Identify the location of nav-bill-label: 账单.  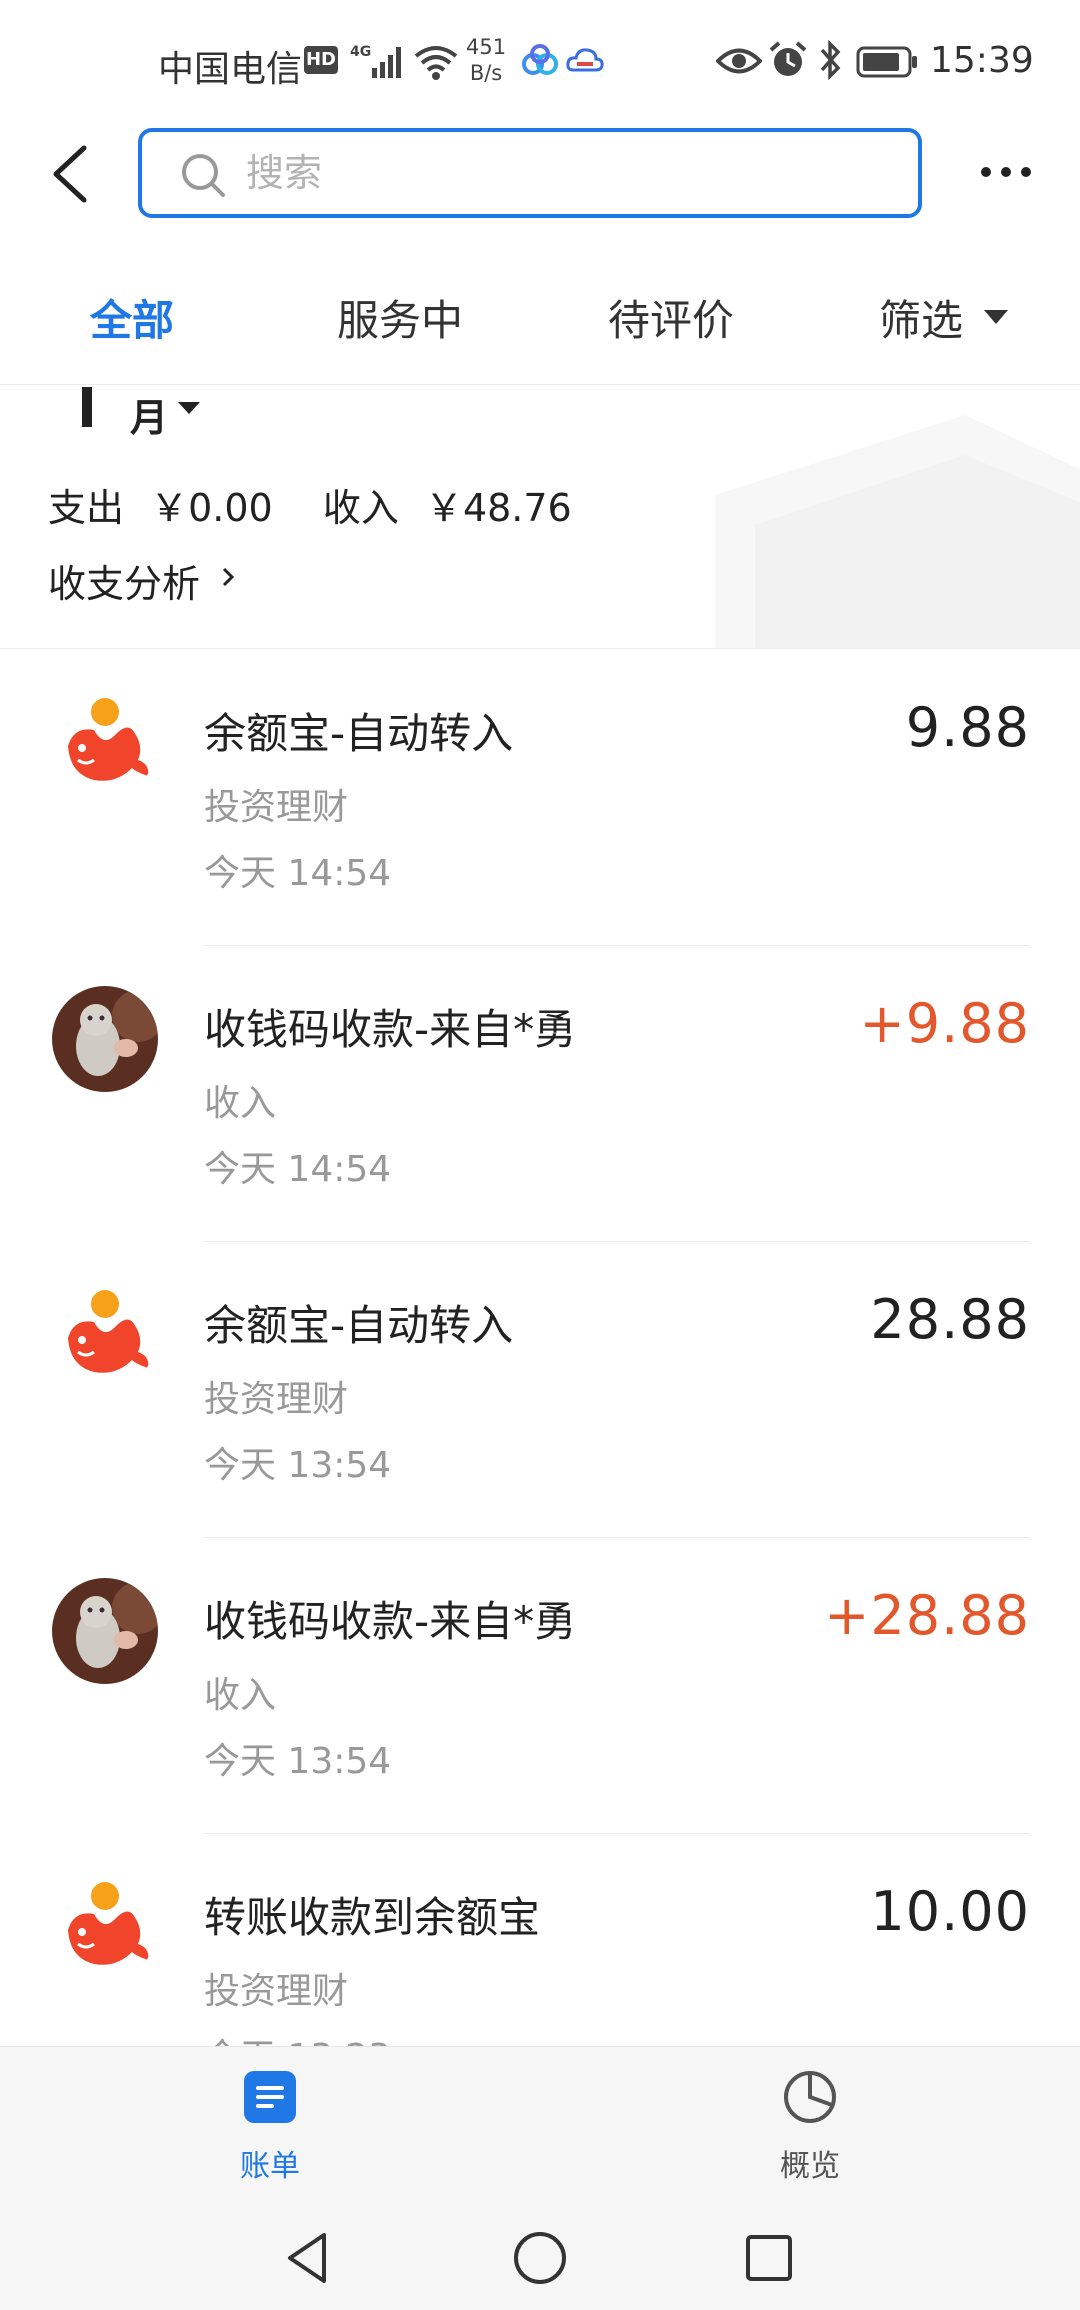
(270, 2166).